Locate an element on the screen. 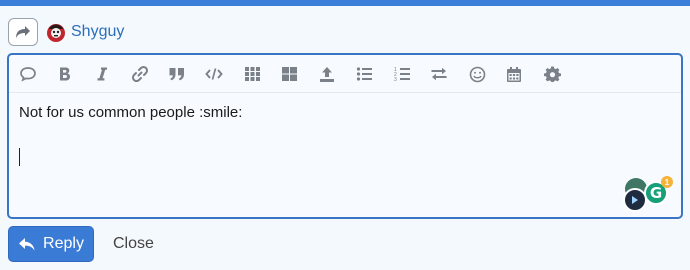 The image size is (690, 270). table-grid-icon is located at coordinates (252, 74).